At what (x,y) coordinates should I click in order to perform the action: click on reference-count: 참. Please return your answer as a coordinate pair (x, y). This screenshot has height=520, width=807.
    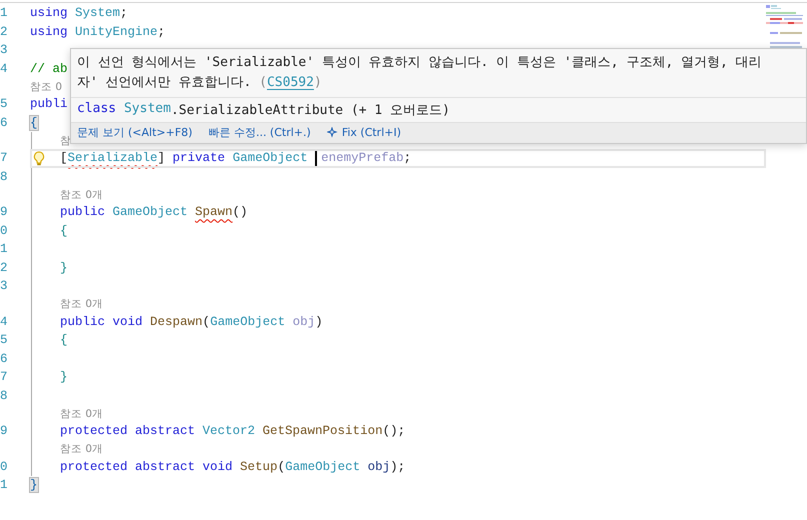
    Looking at the image, I should click on (65, 141).